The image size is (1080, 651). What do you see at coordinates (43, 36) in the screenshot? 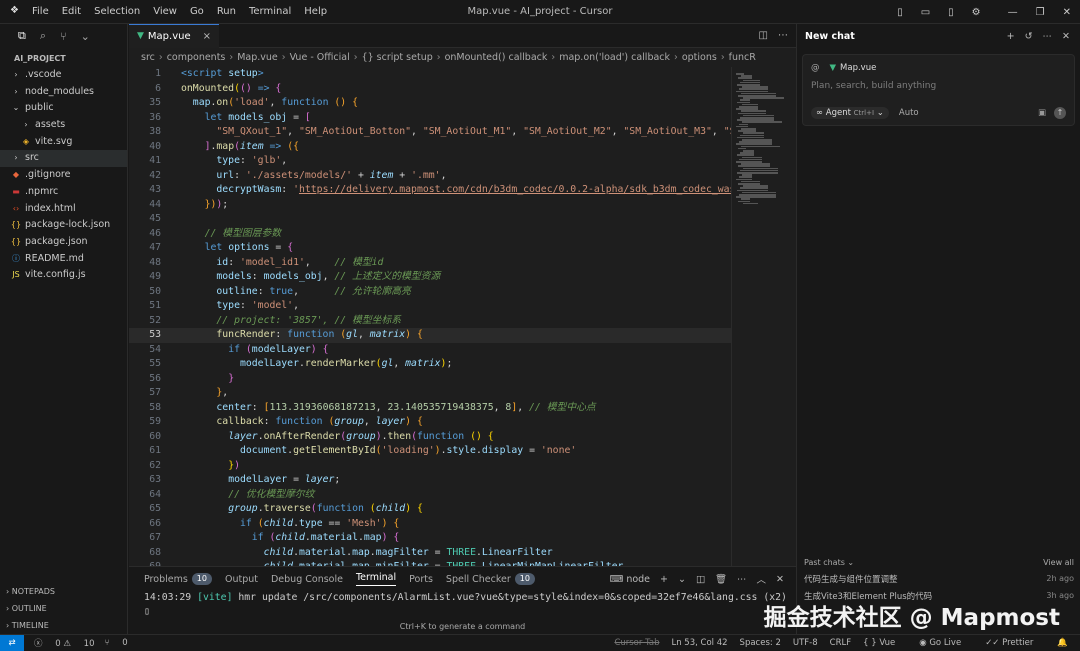
I see `search-icon: ⌕` at bounding box center [43, 36].